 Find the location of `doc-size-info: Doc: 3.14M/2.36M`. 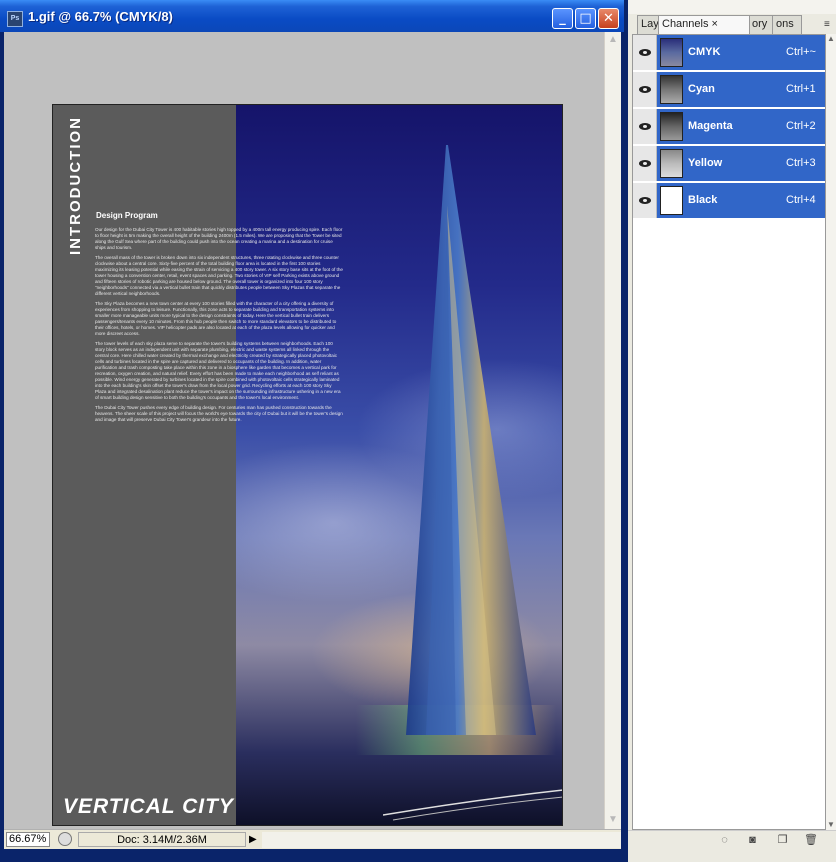

doc-size-info: Doc: 3.14M/2.36M is located at coordinates (162, 839).